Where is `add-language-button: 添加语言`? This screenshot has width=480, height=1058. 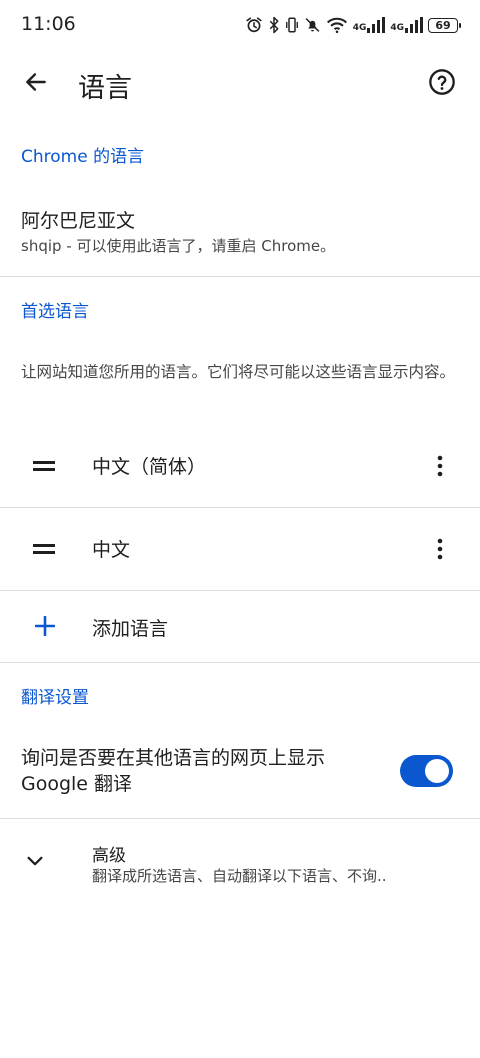 add-language-button: 添加语言 is located at coordinates (240, 626).